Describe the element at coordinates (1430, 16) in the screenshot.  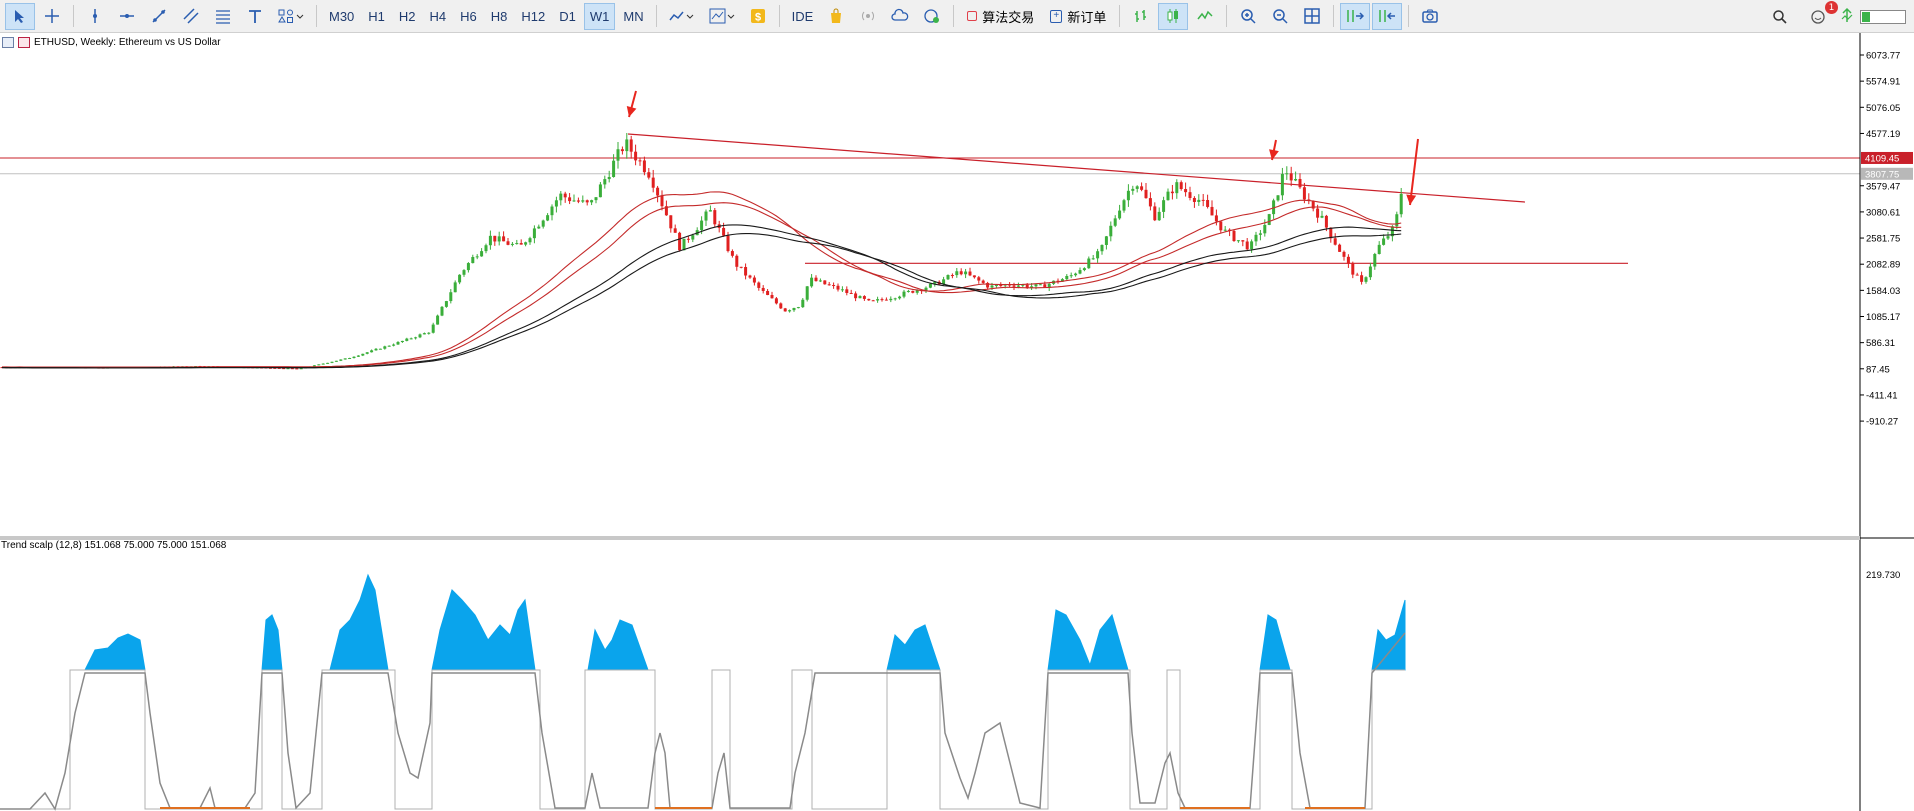
I see `screenshot-icon` at that location.